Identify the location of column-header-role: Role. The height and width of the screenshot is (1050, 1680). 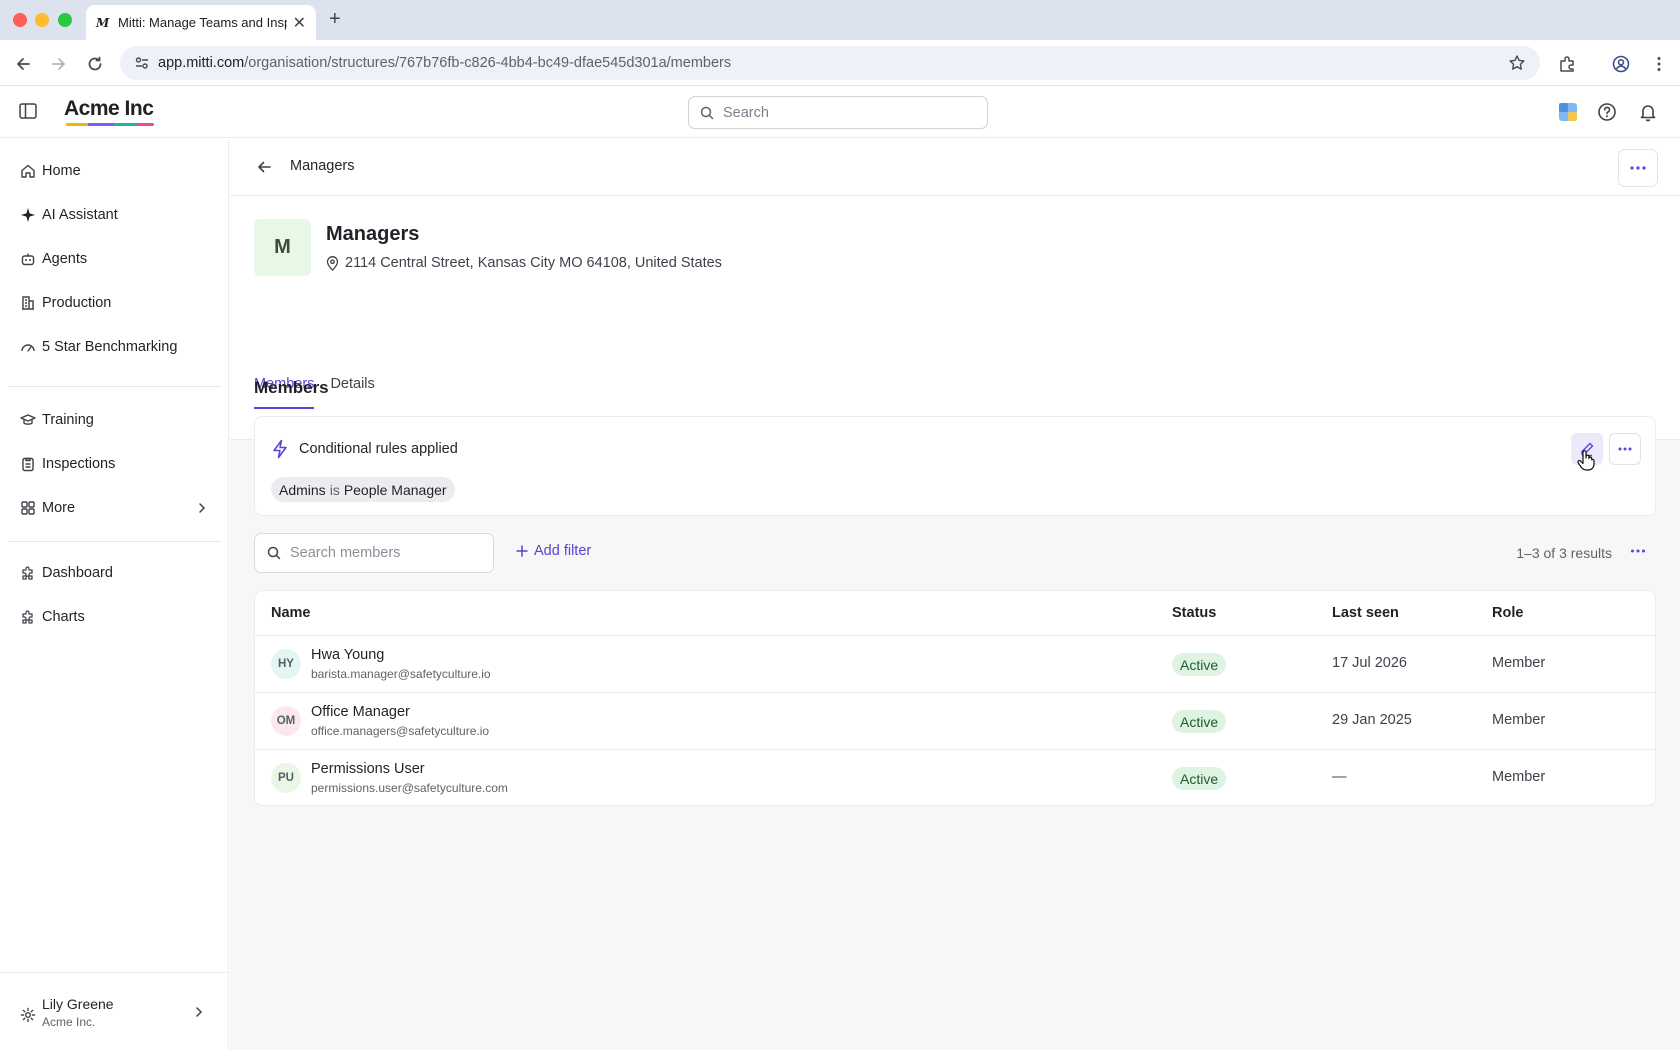
(1507, 613).